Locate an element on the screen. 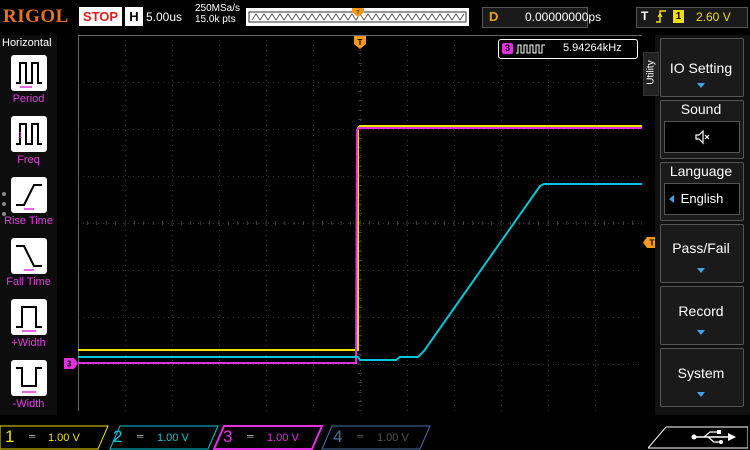  frequency-measurement: 3 5.94264kHz is located at coordinates (568, 49).